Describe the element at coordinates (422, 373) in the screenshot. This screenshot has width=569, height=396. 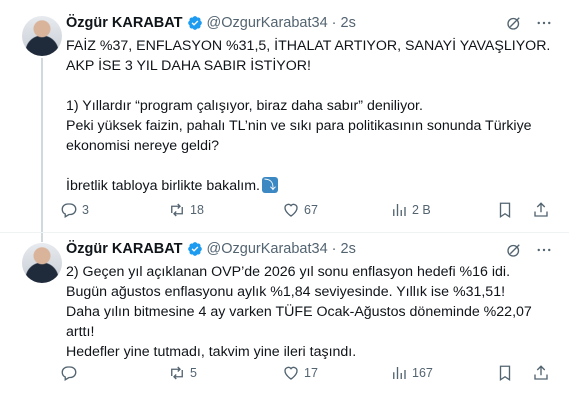
I see `view-count: 167` at that location.